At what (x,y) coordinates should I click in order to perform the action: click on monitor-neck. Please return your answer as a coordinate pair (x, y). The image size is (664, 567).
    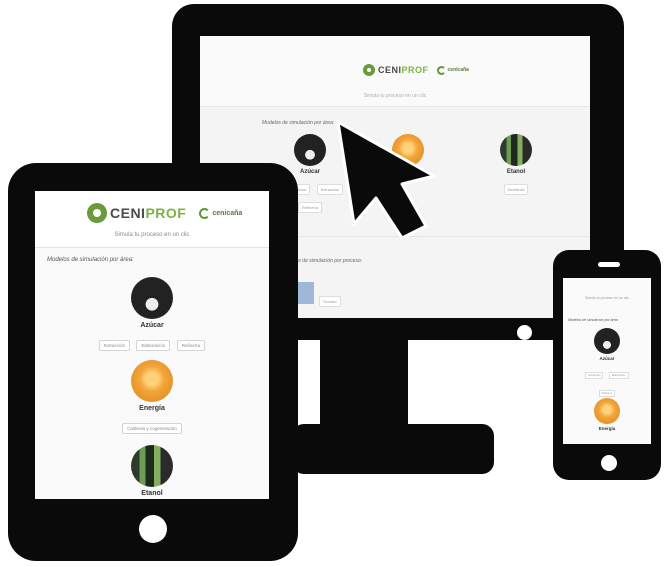
    Looking at the image, I should click on (364, 382).